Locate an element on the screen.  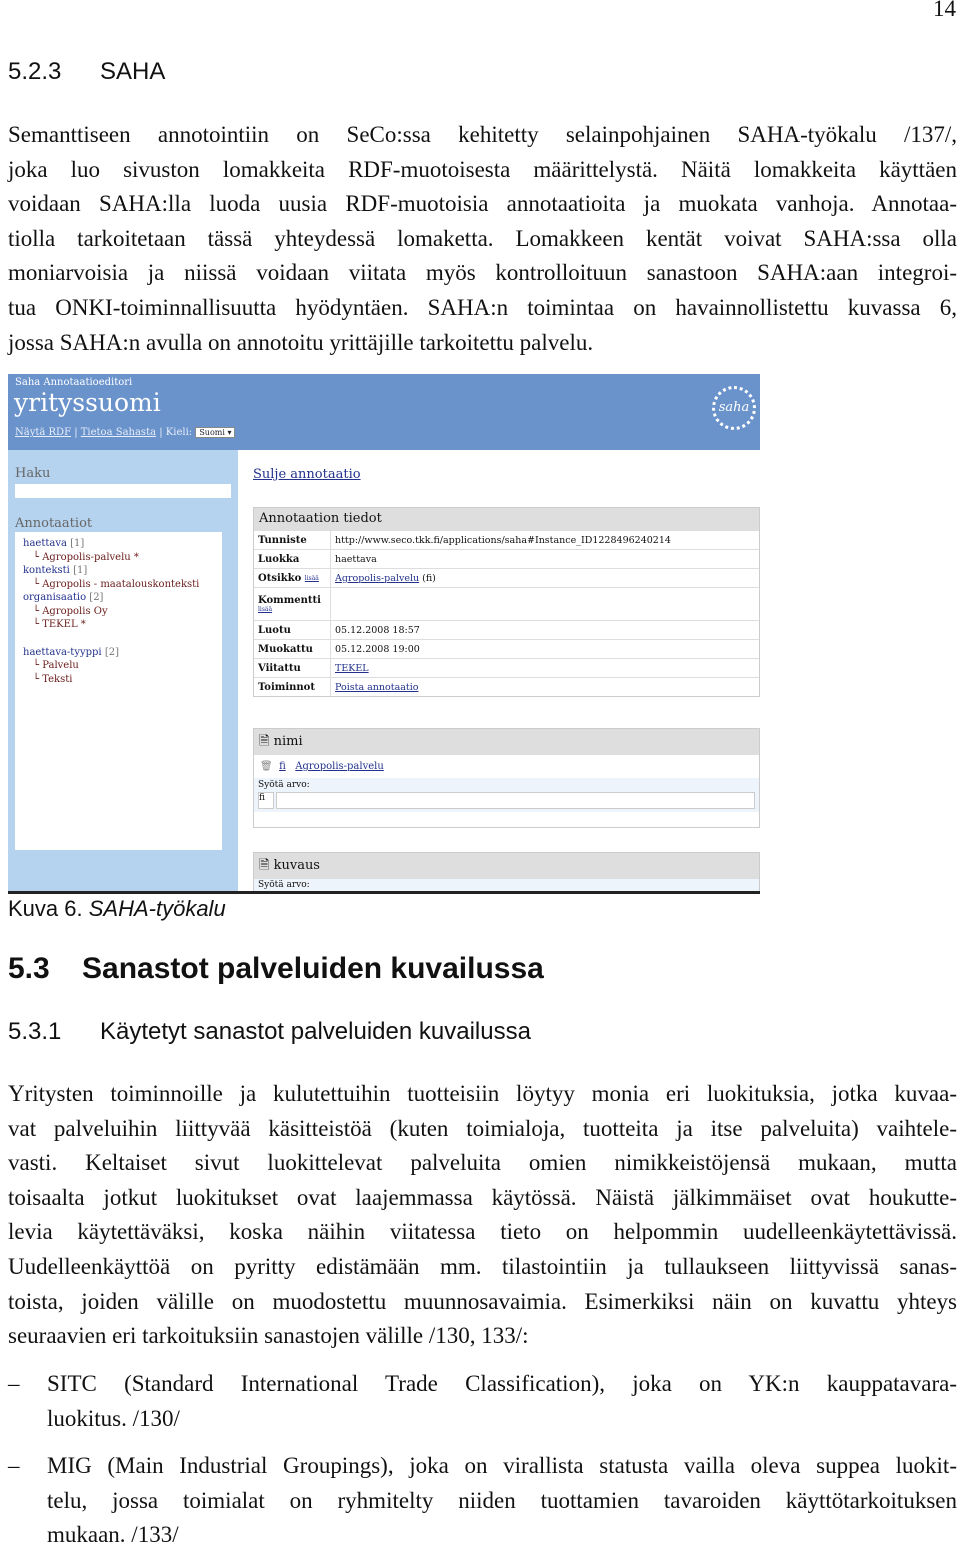
tree-parent-item: konteksti [1] is located at coordinates (122, 571).